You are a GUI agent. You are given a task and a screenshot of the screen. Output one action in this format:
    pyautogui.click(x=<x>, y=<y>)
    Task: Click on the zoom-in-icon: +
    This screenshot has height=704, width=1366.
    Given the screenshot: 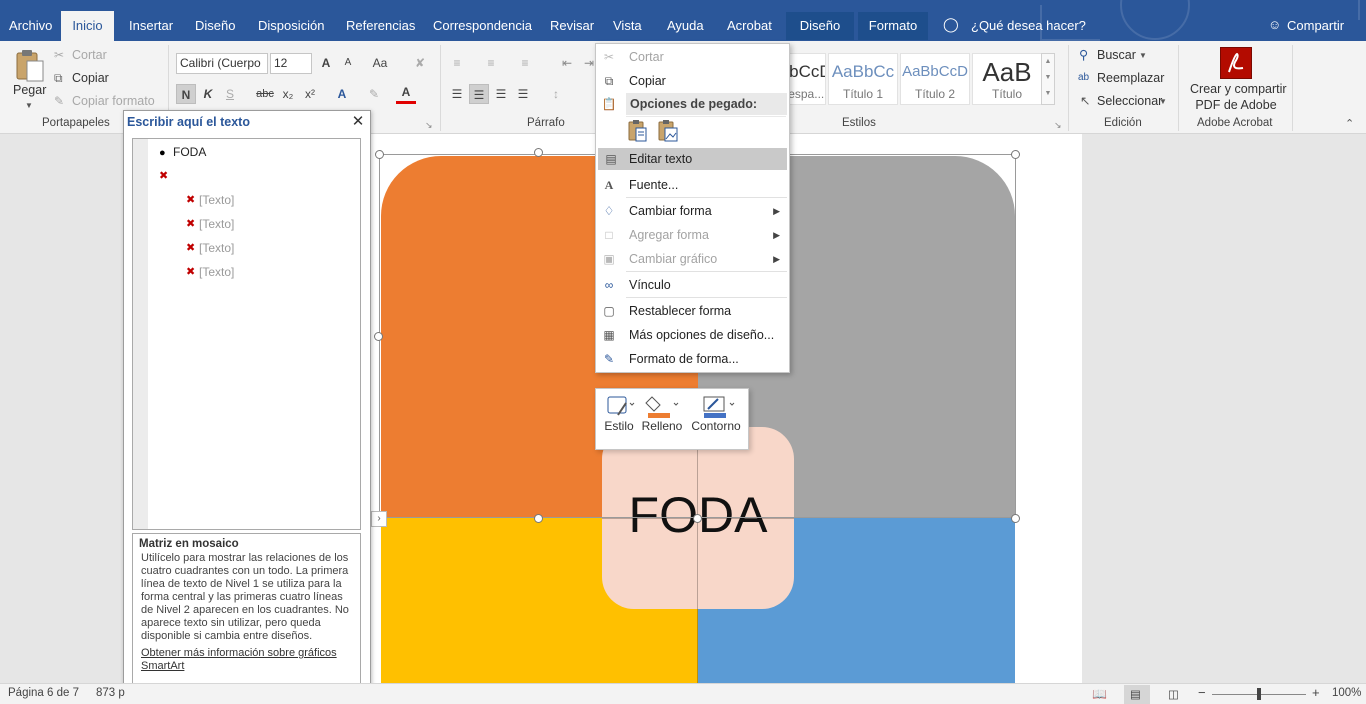 What is the action you would take?
    pyautogui.click(x=1316, y=692)
    